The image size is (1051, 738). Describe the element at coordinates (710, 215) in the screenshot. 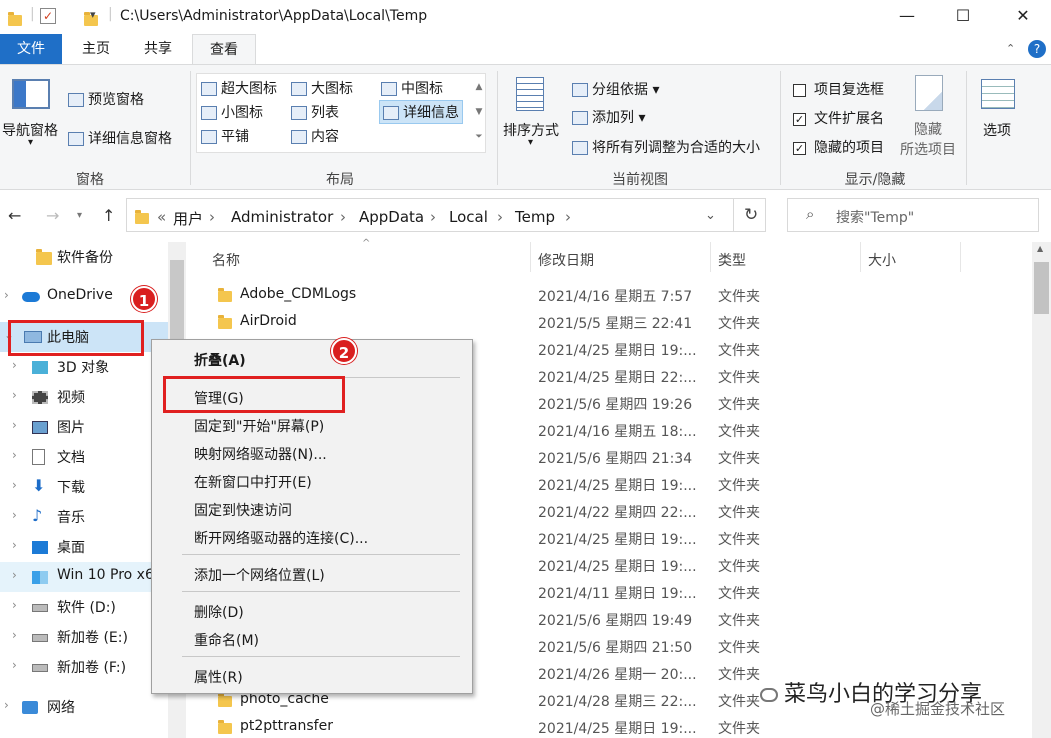

I see `address-history-dropdown-icon: ⌄` at that location.